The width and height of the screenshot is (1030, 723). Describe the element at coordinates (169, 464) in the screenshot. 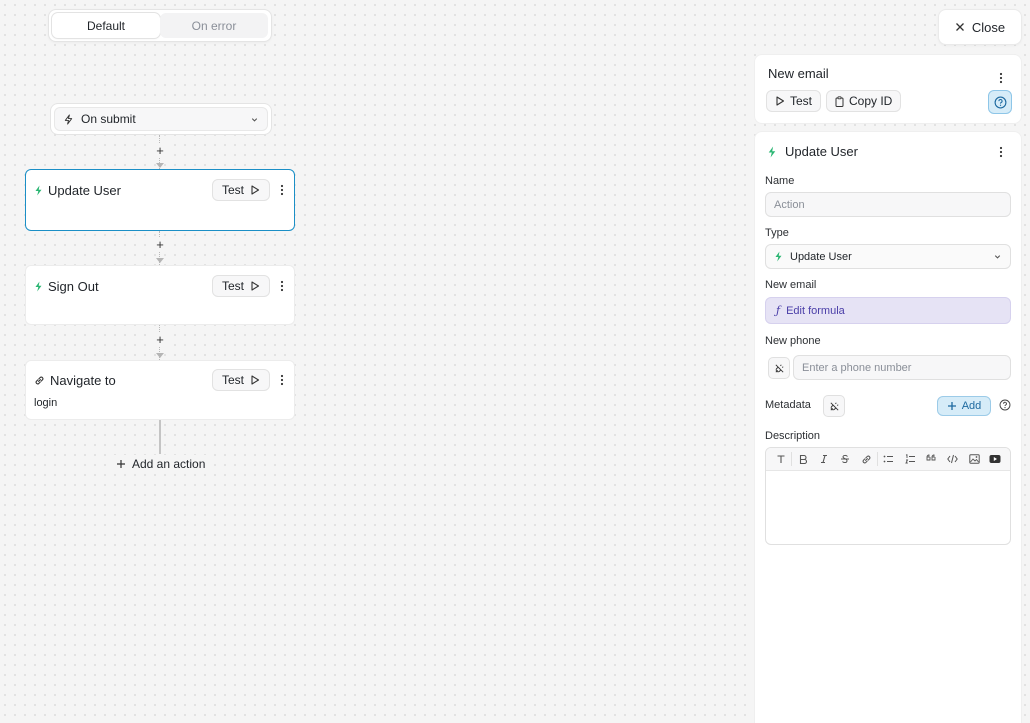

I see `add-action-label: Add an action` at that location.